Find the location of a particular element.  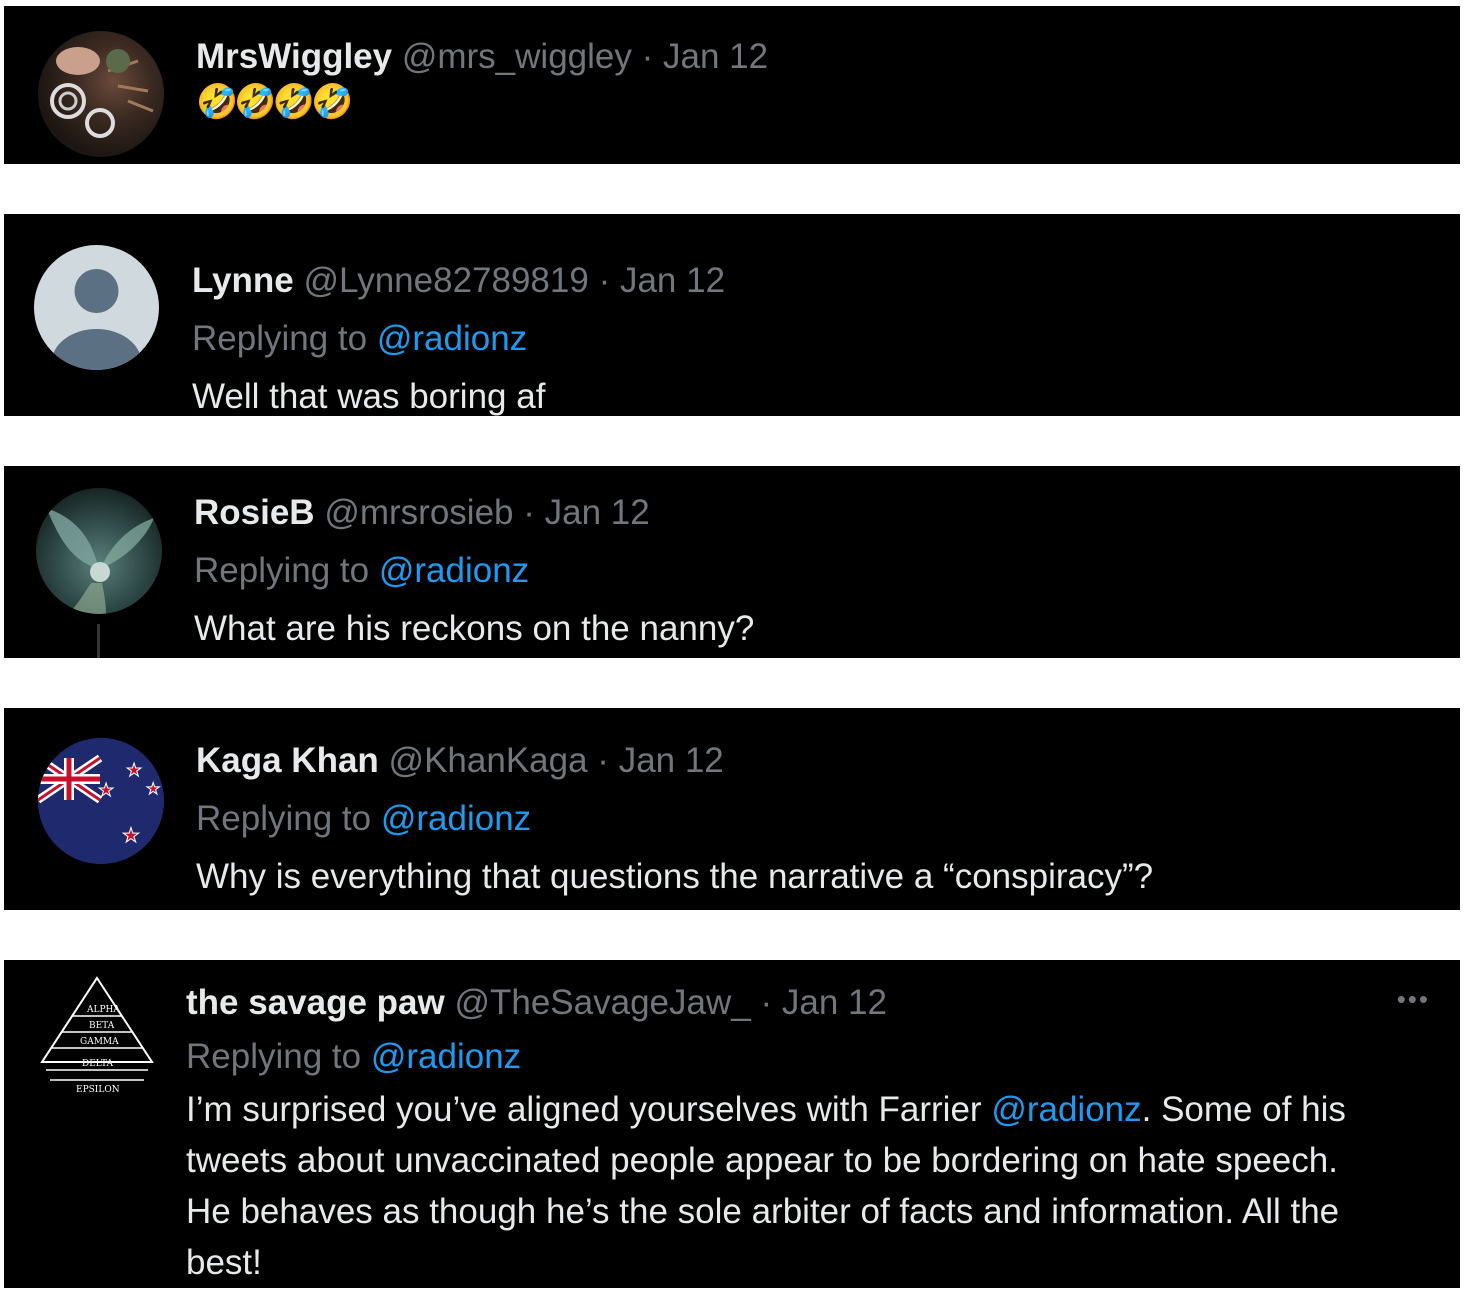

author-name: Lynne is located at coordinates (243, 280).